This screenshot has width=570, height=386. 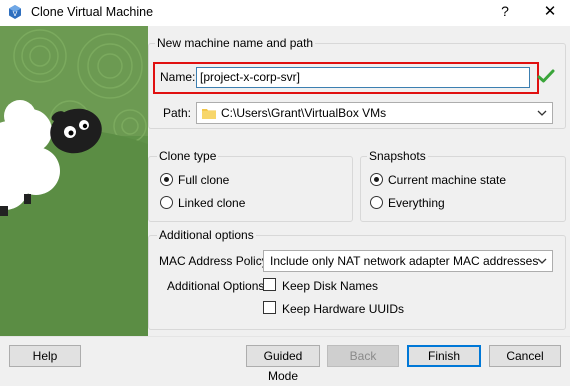 What do you see at coordinates (215, 261) in the screenshot?
I see `mac-policy-label: MAC Address Policy:` at bounding box center [215, 261].